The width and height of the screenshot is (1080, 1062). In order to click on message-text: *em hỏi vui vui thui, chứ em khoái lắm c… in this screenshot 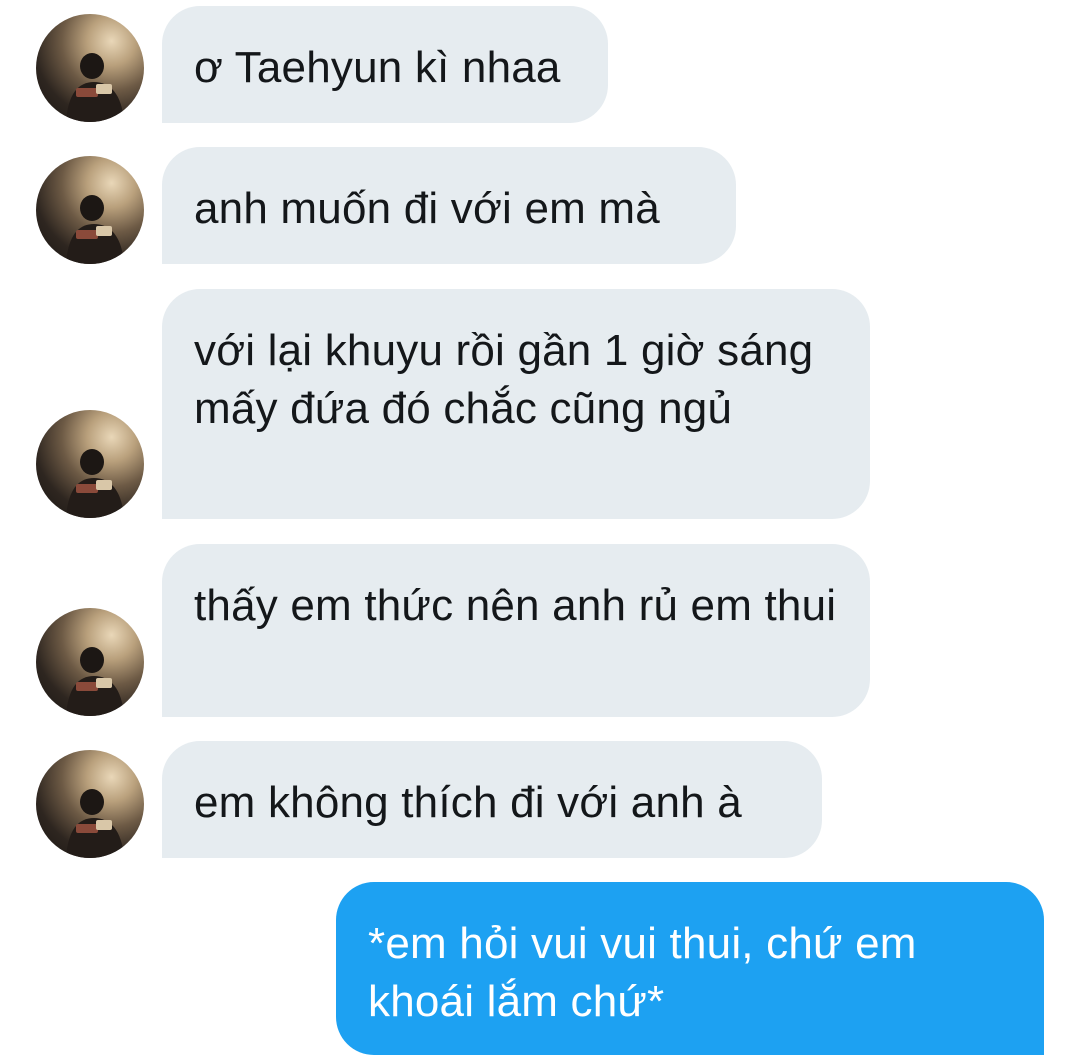, I will do `click(642, 972)`.